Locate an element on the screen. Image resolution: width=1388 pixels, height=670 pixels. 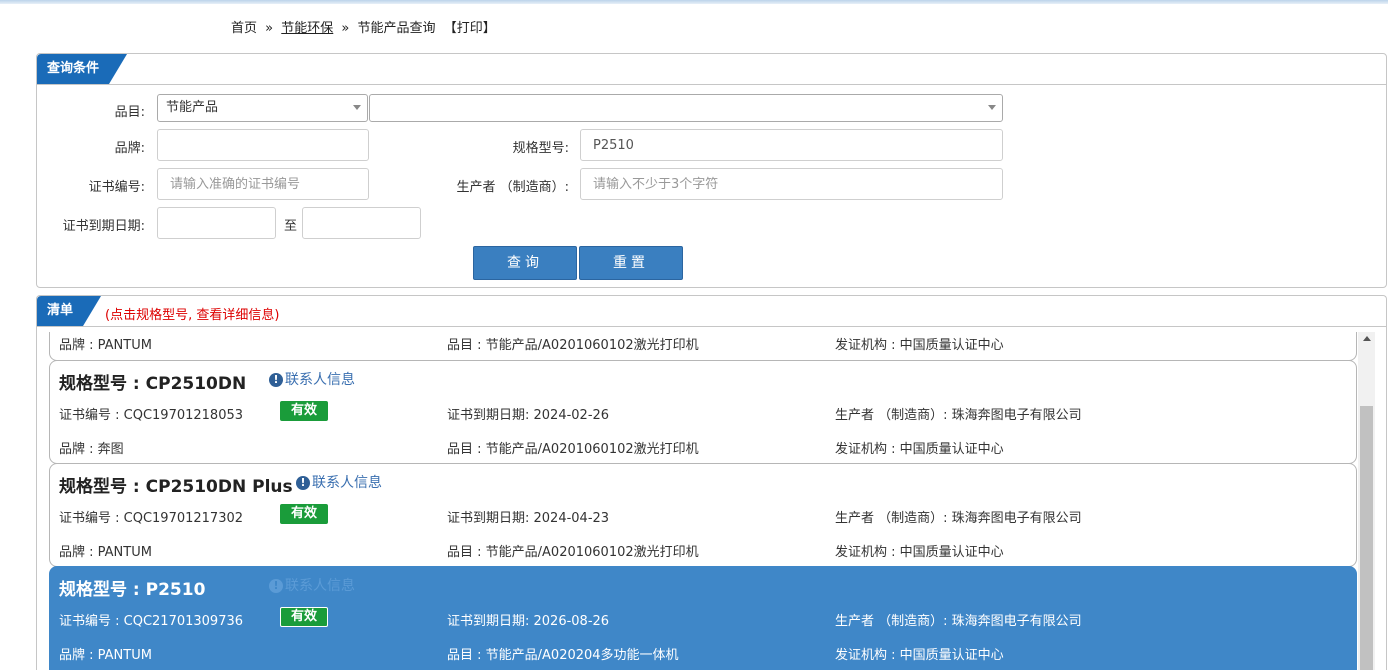
results-hint: (点击规格型号, 查看详细信息) is located at coordinates (192, 315).